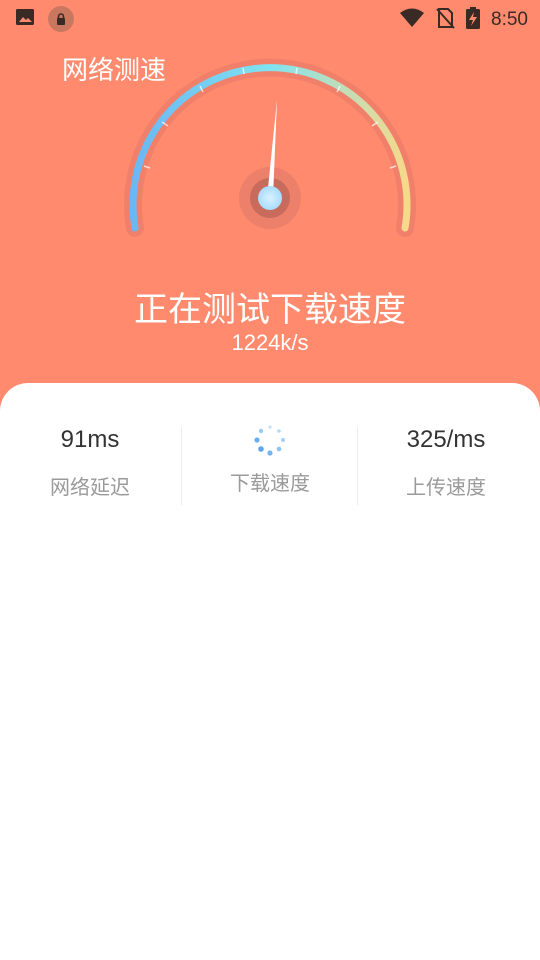 The height and width of the screenshot is (960, 540). I want to click on metric-latency: 91ms 网络延迟, so click(90, 461).